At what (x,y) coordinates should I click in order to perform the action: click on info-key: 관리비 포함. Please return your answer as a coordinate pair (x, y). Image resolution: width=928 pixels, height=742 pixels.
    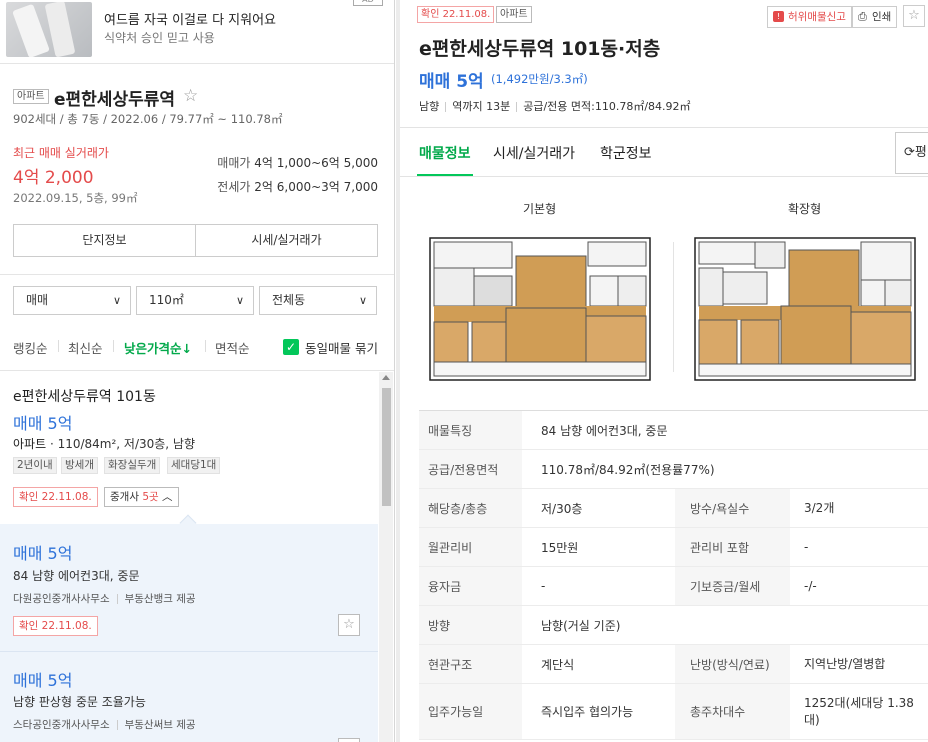
    Looking at the image, I should click on (732, 547).